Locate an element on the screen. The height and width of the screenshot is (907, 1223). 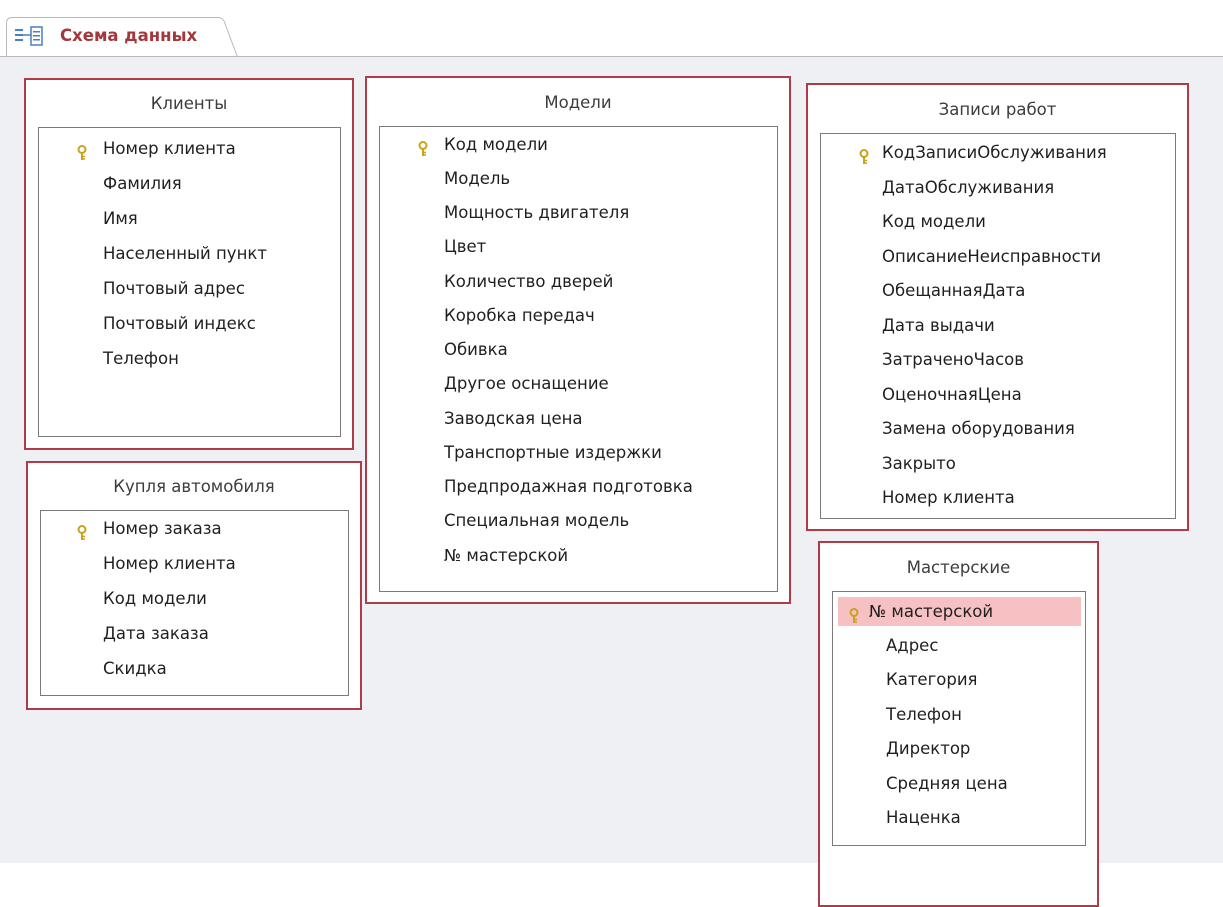
field-name: Заводская цена is located at coordinates (513, 418).